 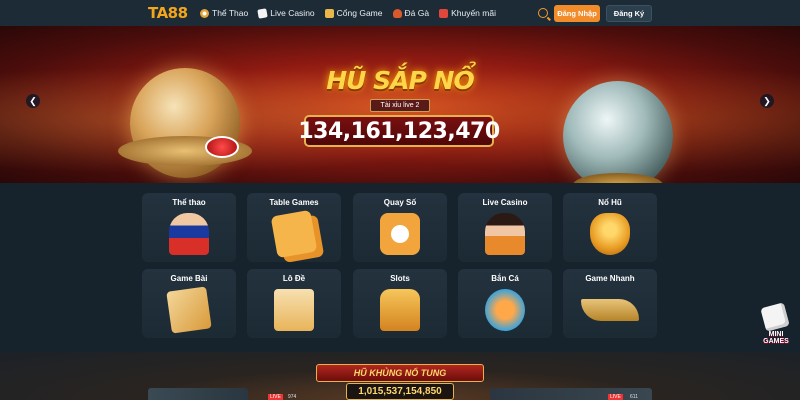 I want to click on category-card-quay-so: Quay Số, so click(x=400, y=227).